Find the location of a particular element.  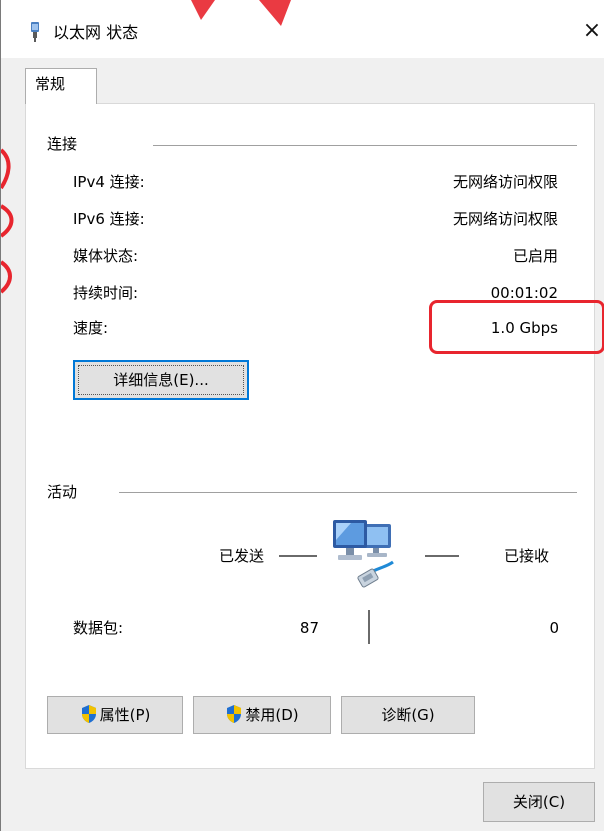

ipv6-connectivity-label: IPv6 连接: is located at coordinates (109, 219).